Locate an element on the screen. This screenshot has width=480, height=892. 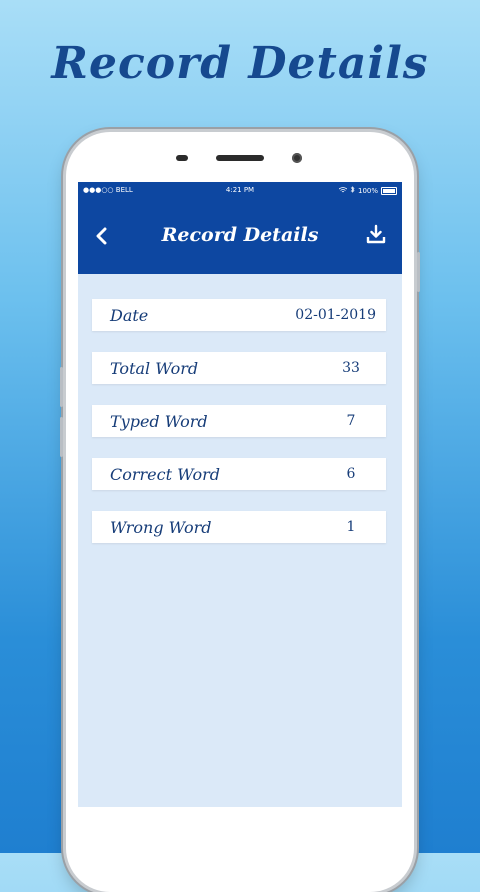
battery-icon is located at coordinates (389, 190).